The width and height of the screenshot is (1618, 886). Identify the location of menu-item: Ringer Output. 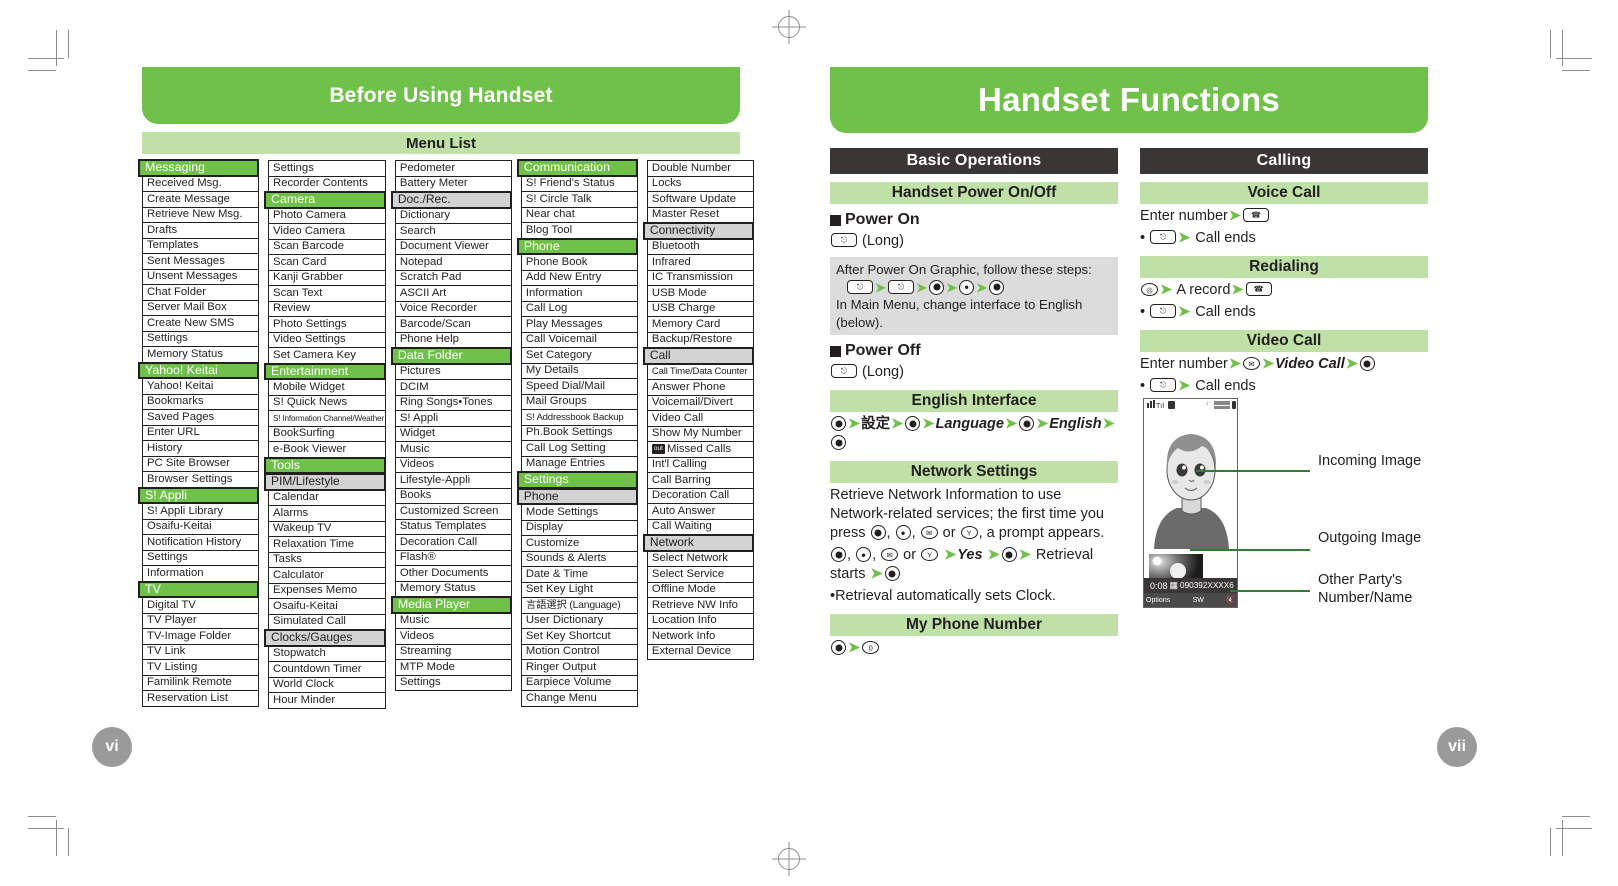
(579, 667).